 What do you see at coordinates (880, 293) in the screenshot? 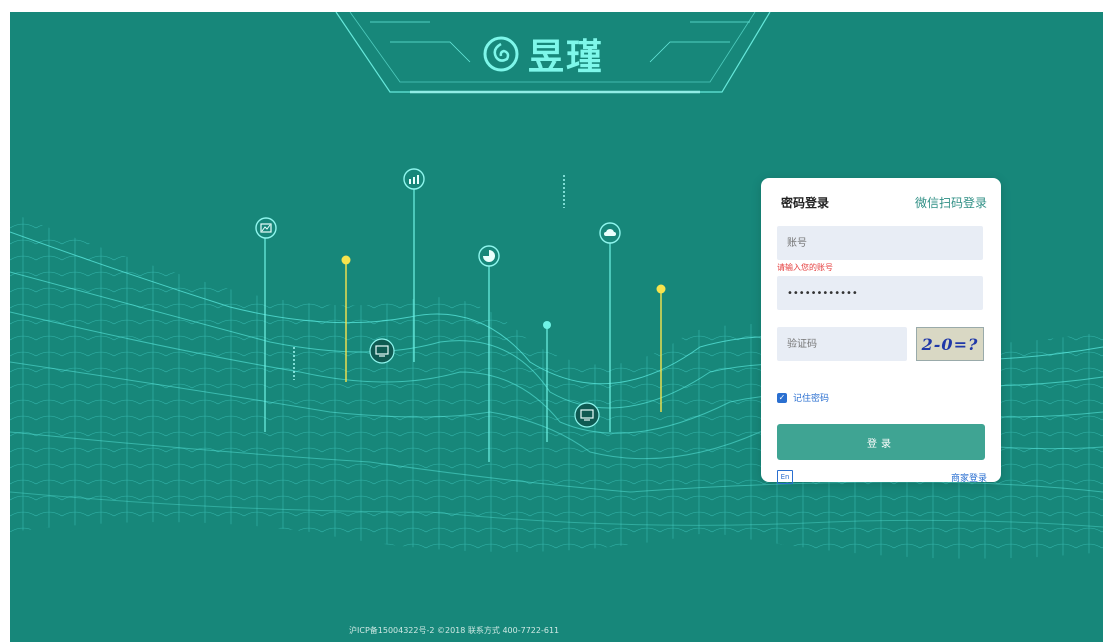
I see `password-field` at bounding box center [880, 293].